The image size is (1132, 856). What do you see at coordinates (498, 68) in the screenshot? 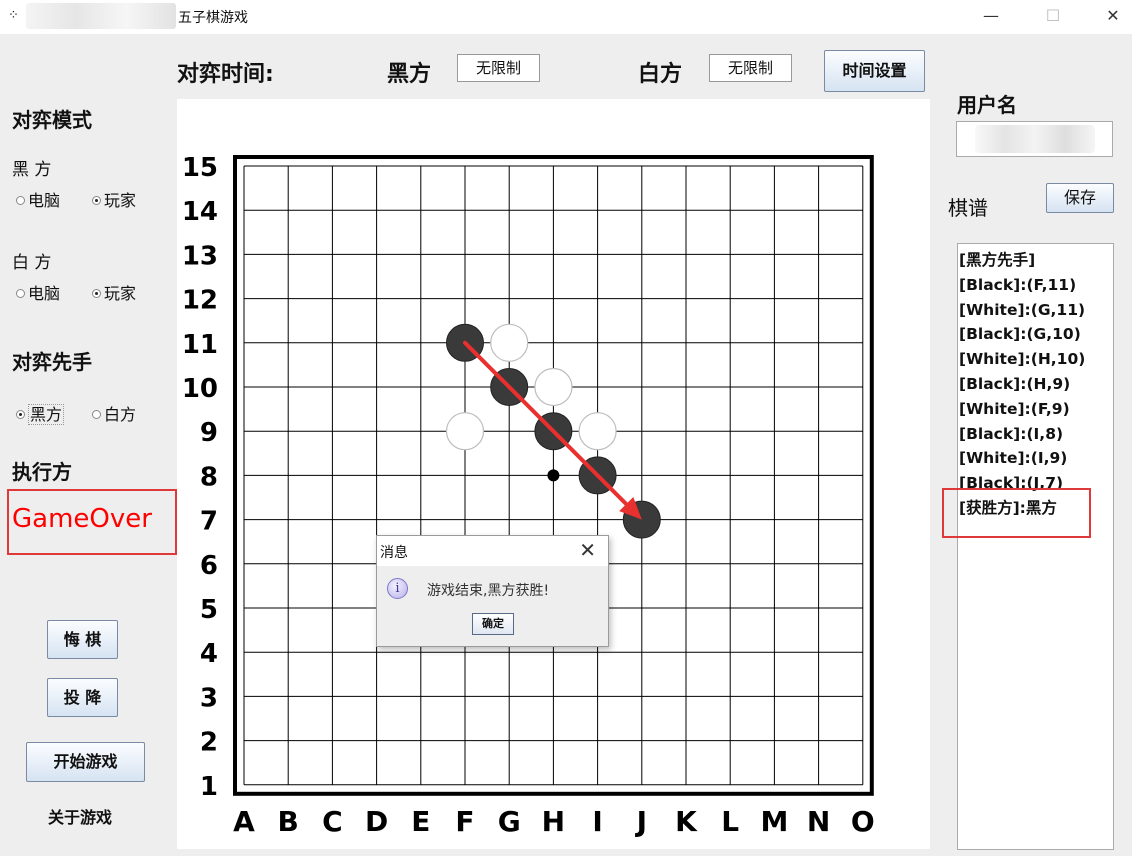
I see `black-time-field: 无限制` at bounding box center [498, 68].